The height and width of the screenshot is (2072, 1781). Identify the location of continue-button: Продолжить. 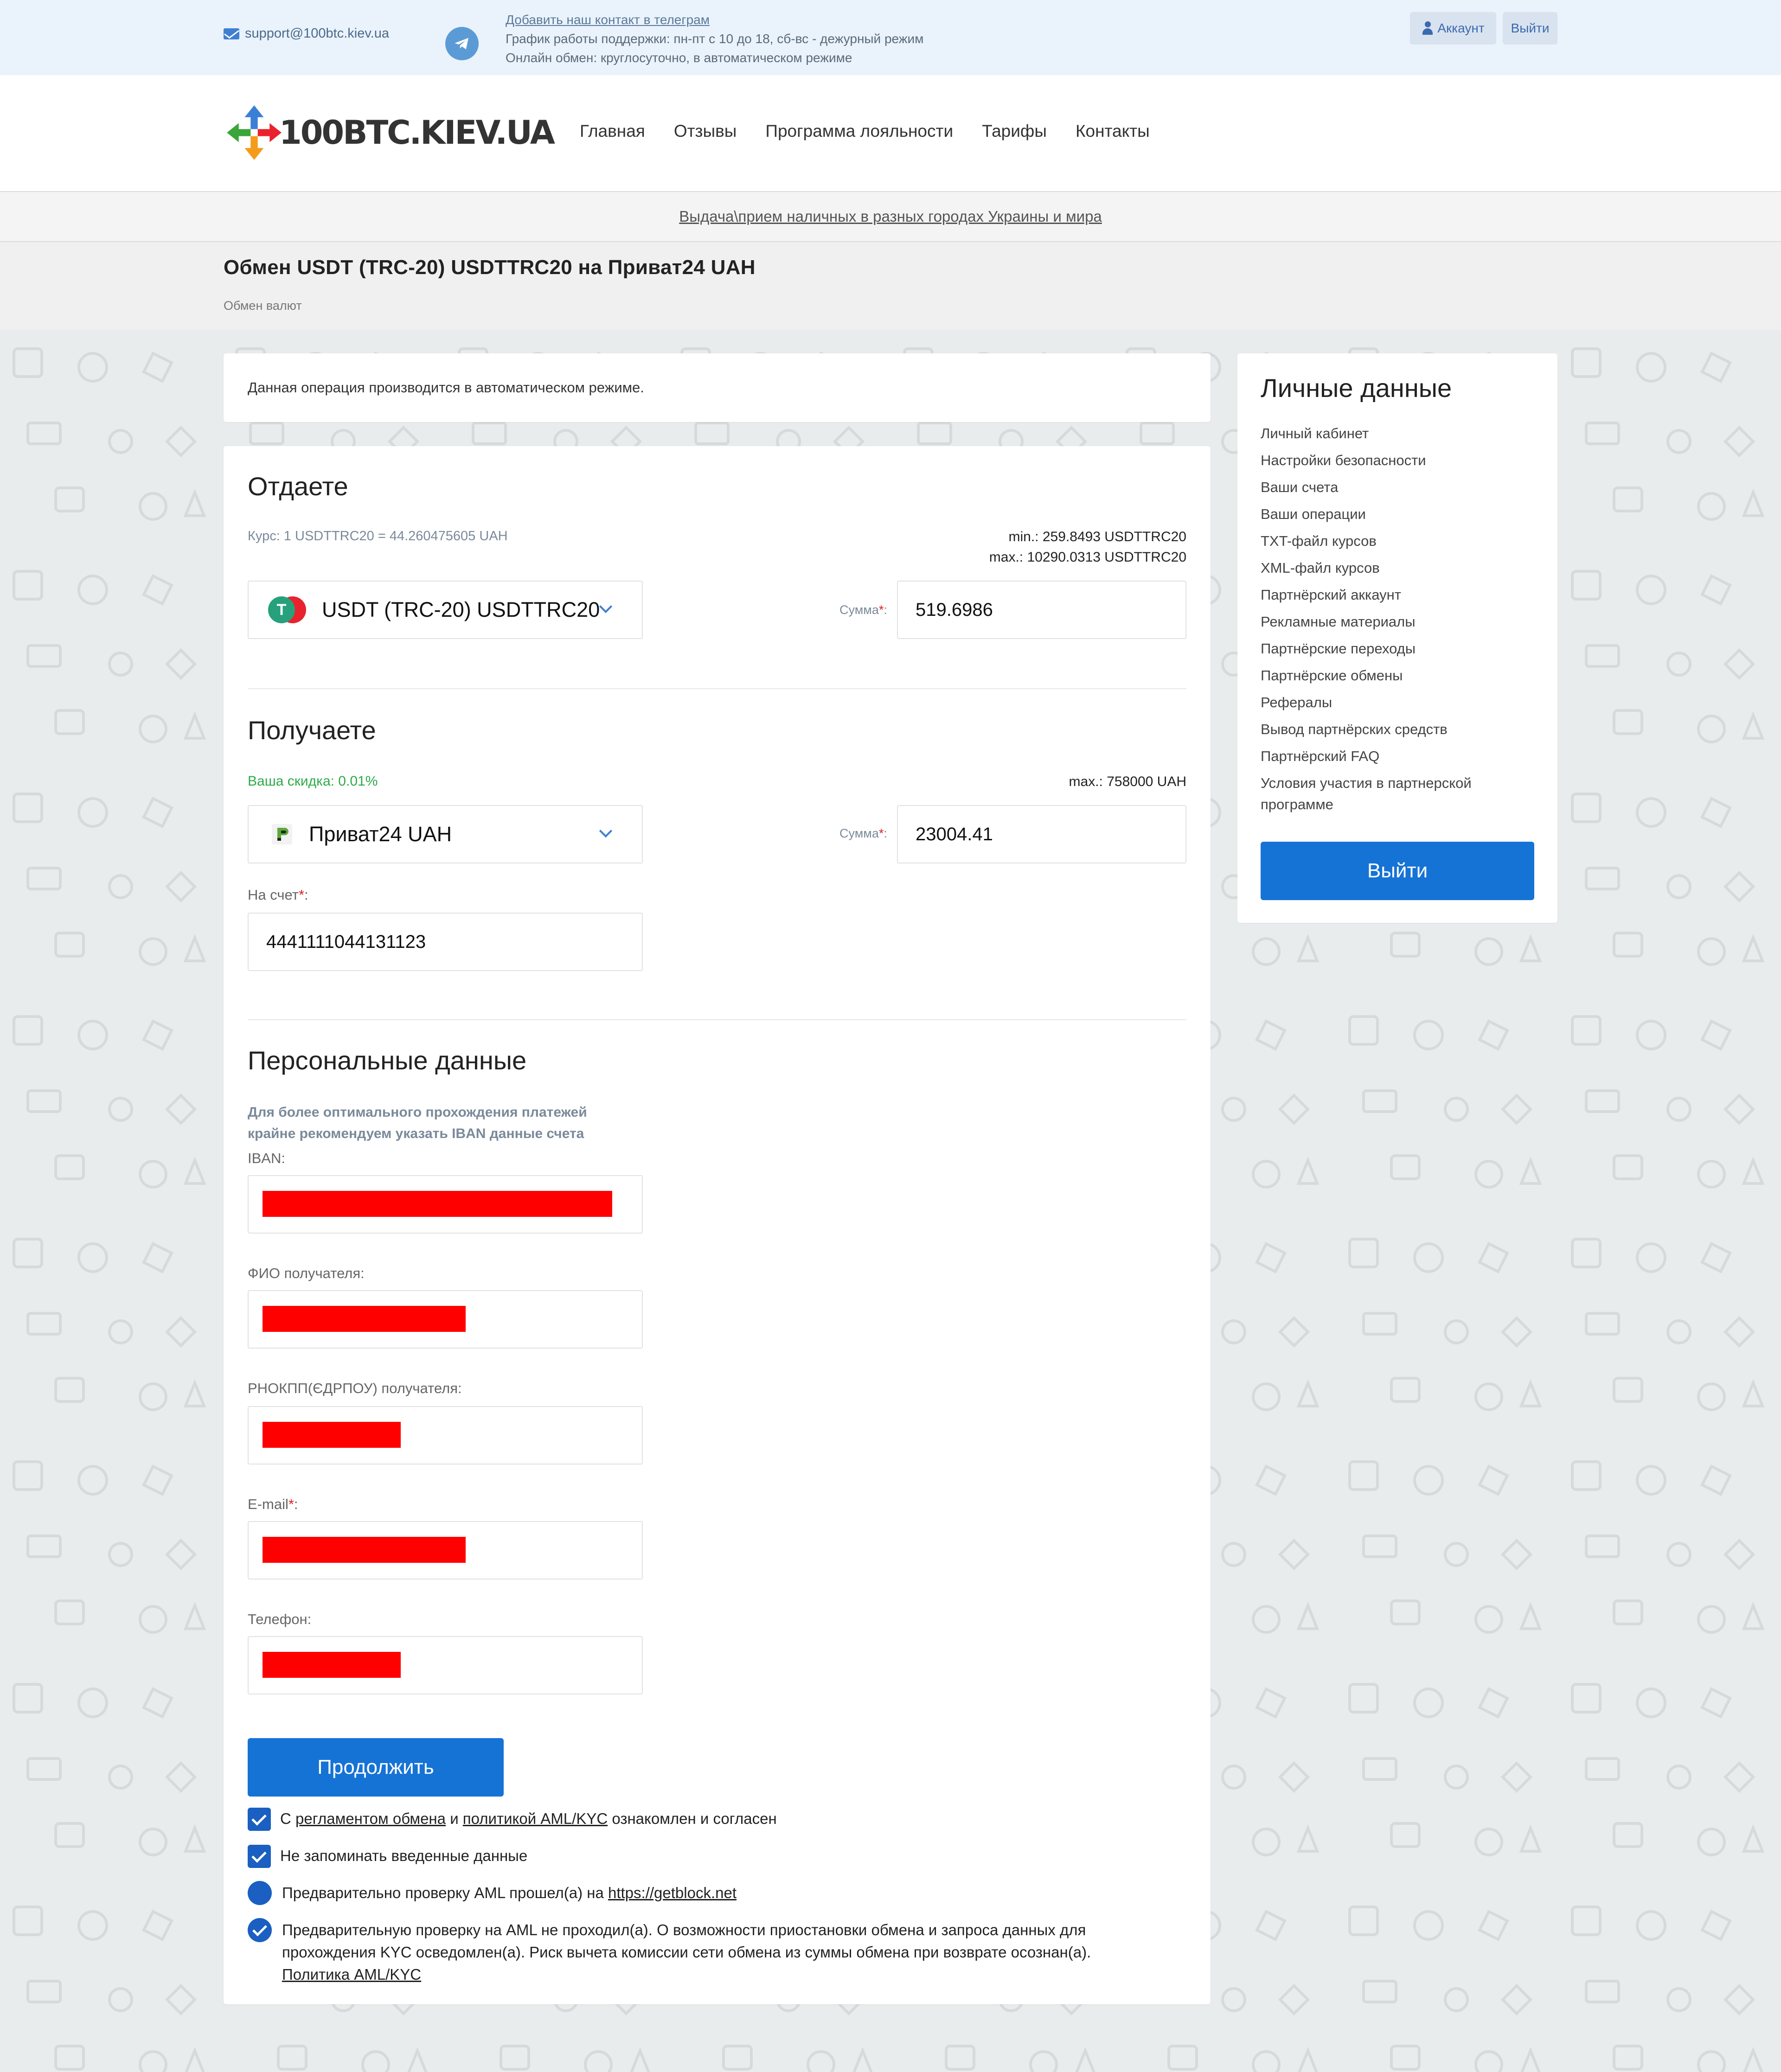
(376, 1767).